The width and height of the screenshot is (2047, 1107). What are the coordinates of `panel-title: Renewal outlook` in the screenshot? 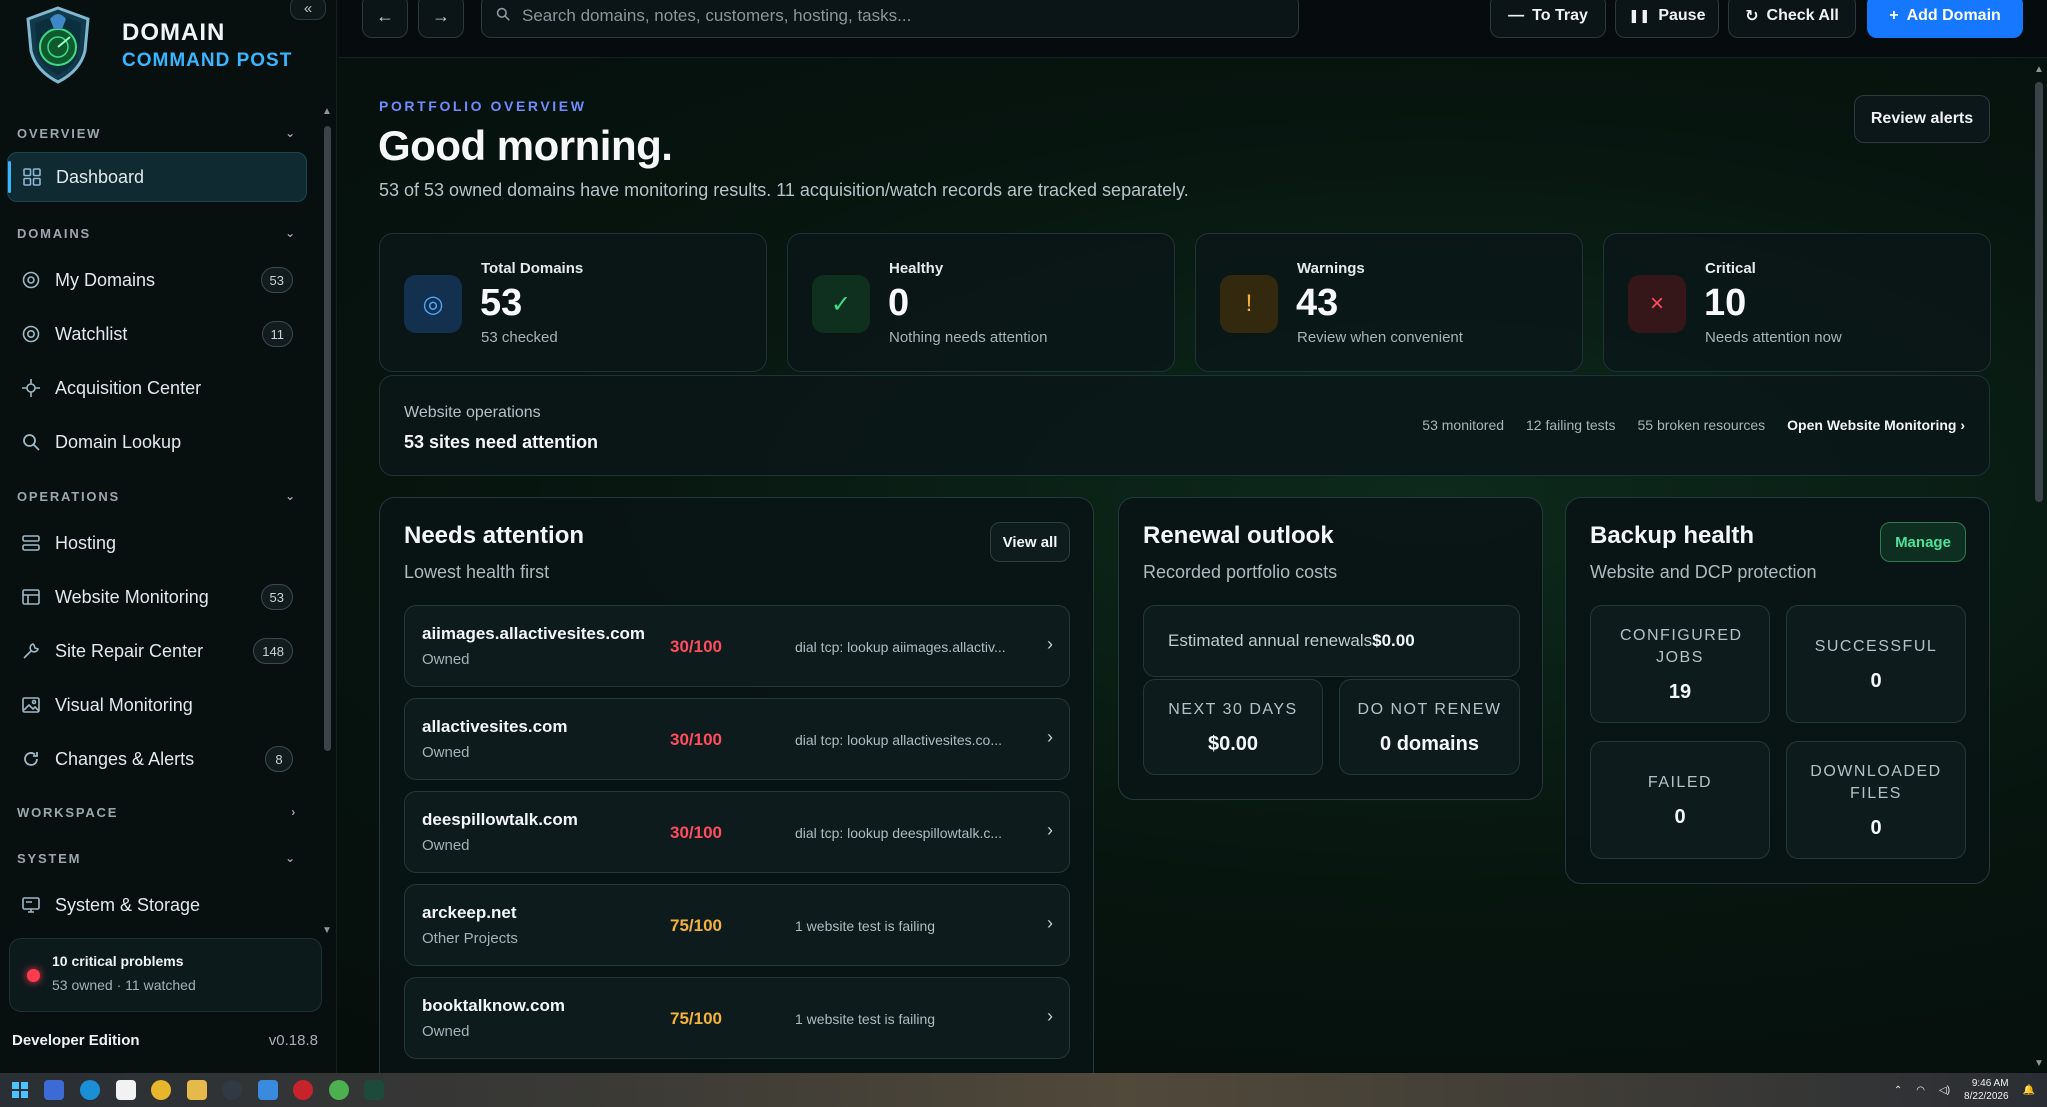 It's located at (1238, 535).